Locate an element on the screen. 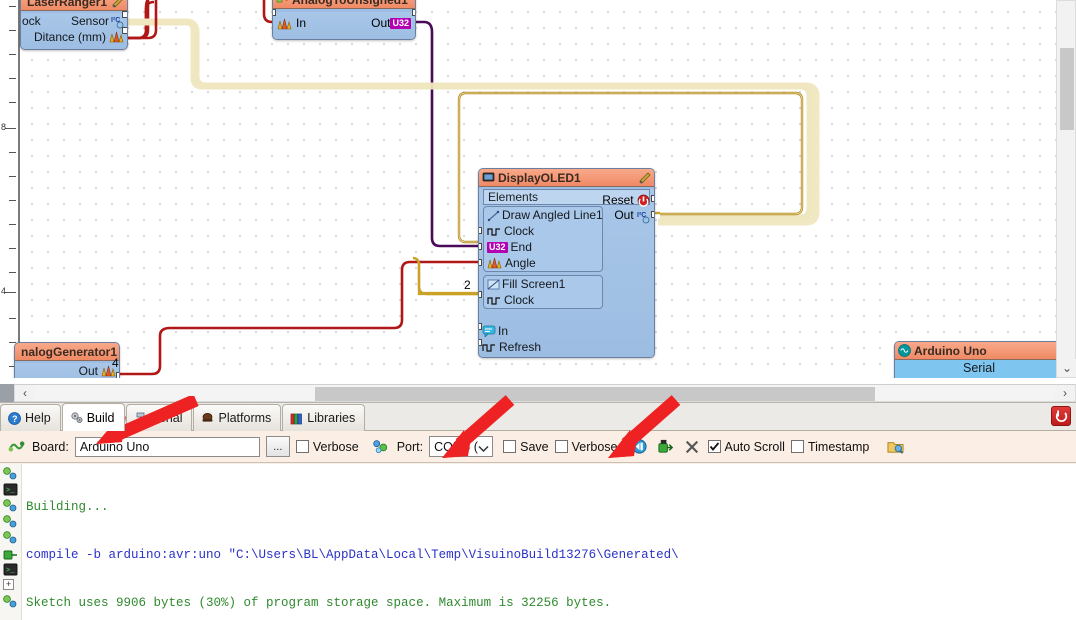 This screenshot has width=1076, height=620. verbose-build-checkbox: Verbose is located at coordinates (327, 447).